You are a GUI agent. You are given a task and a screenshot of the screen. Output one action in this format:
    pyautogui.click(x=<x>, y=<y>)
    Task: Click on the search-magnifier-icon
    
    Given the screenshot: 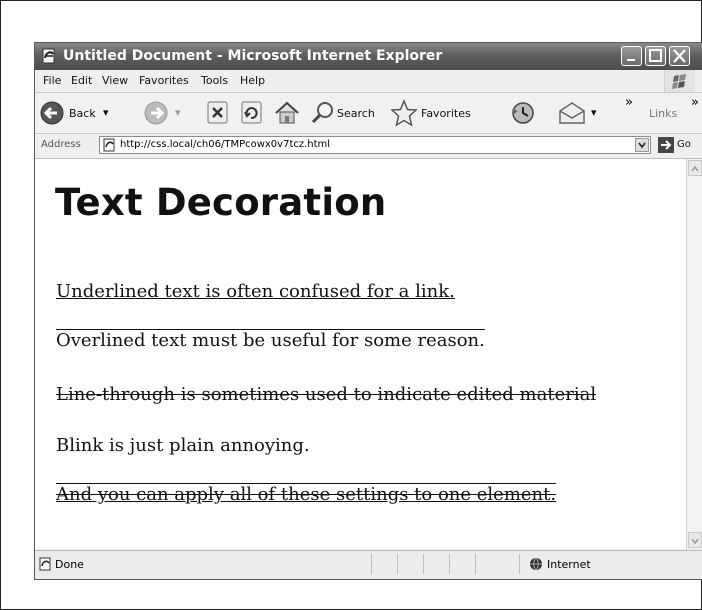 What is the action you would take?
    pyautogui.click(x=322, y=113)
    